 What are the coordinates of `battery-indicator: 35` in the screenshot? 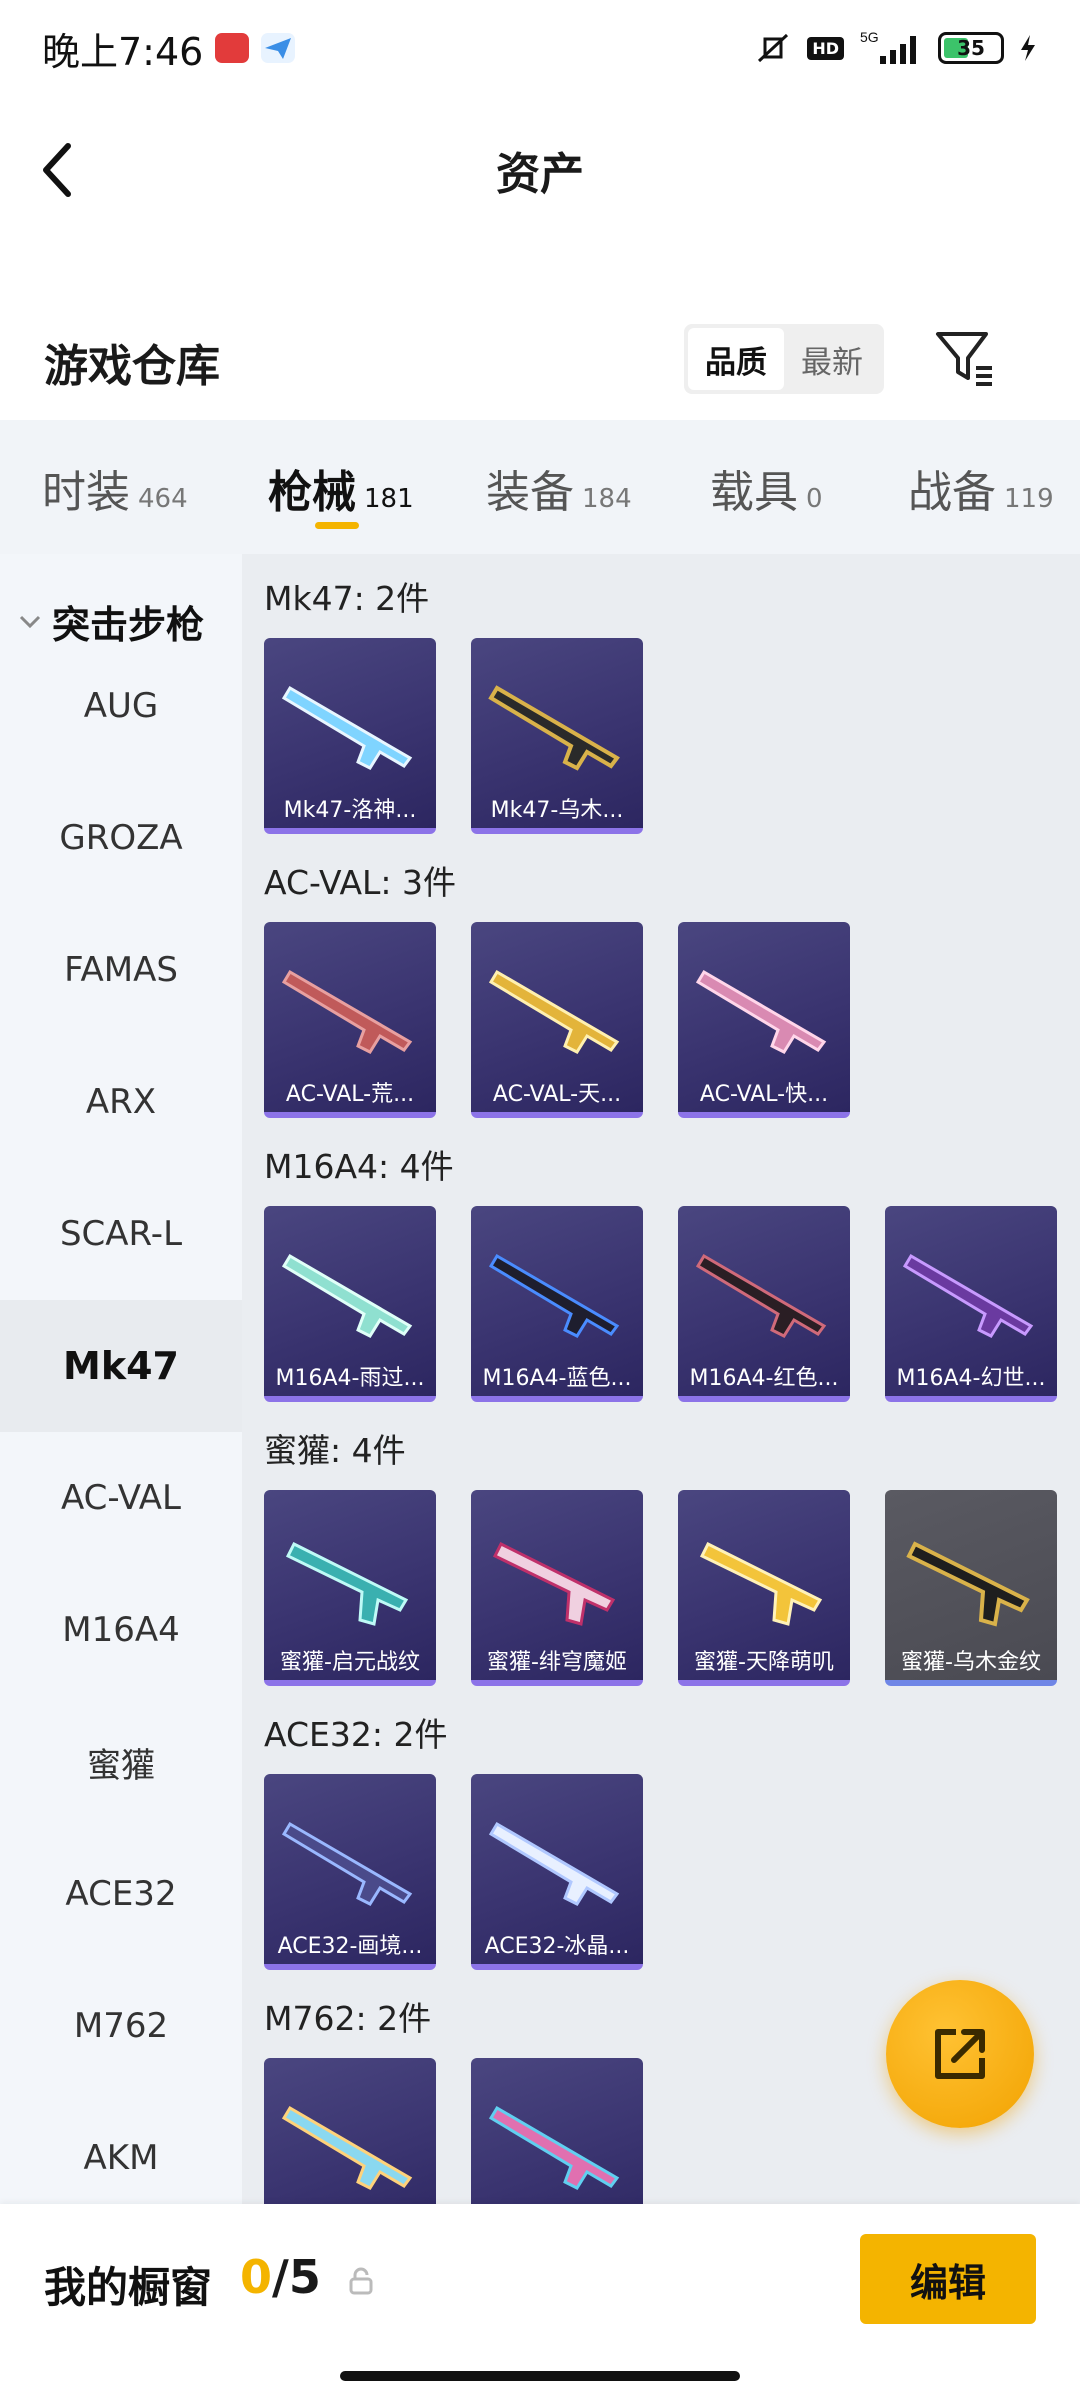 It's located at (971, 48).